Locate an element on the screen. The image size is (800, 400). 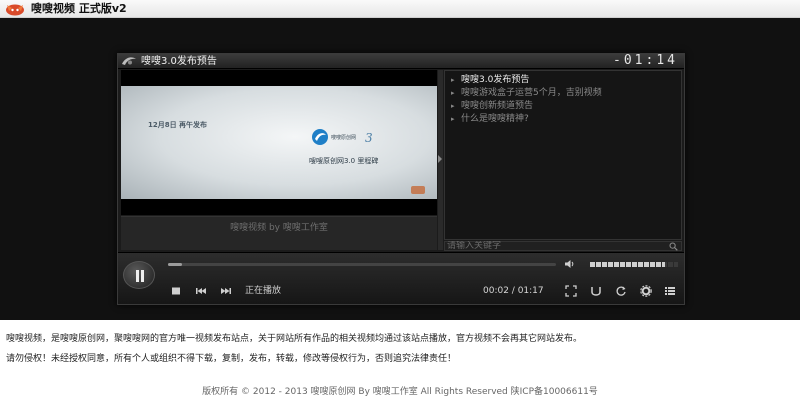
swoosh-logo-icon is located at coordinates (129, 61).